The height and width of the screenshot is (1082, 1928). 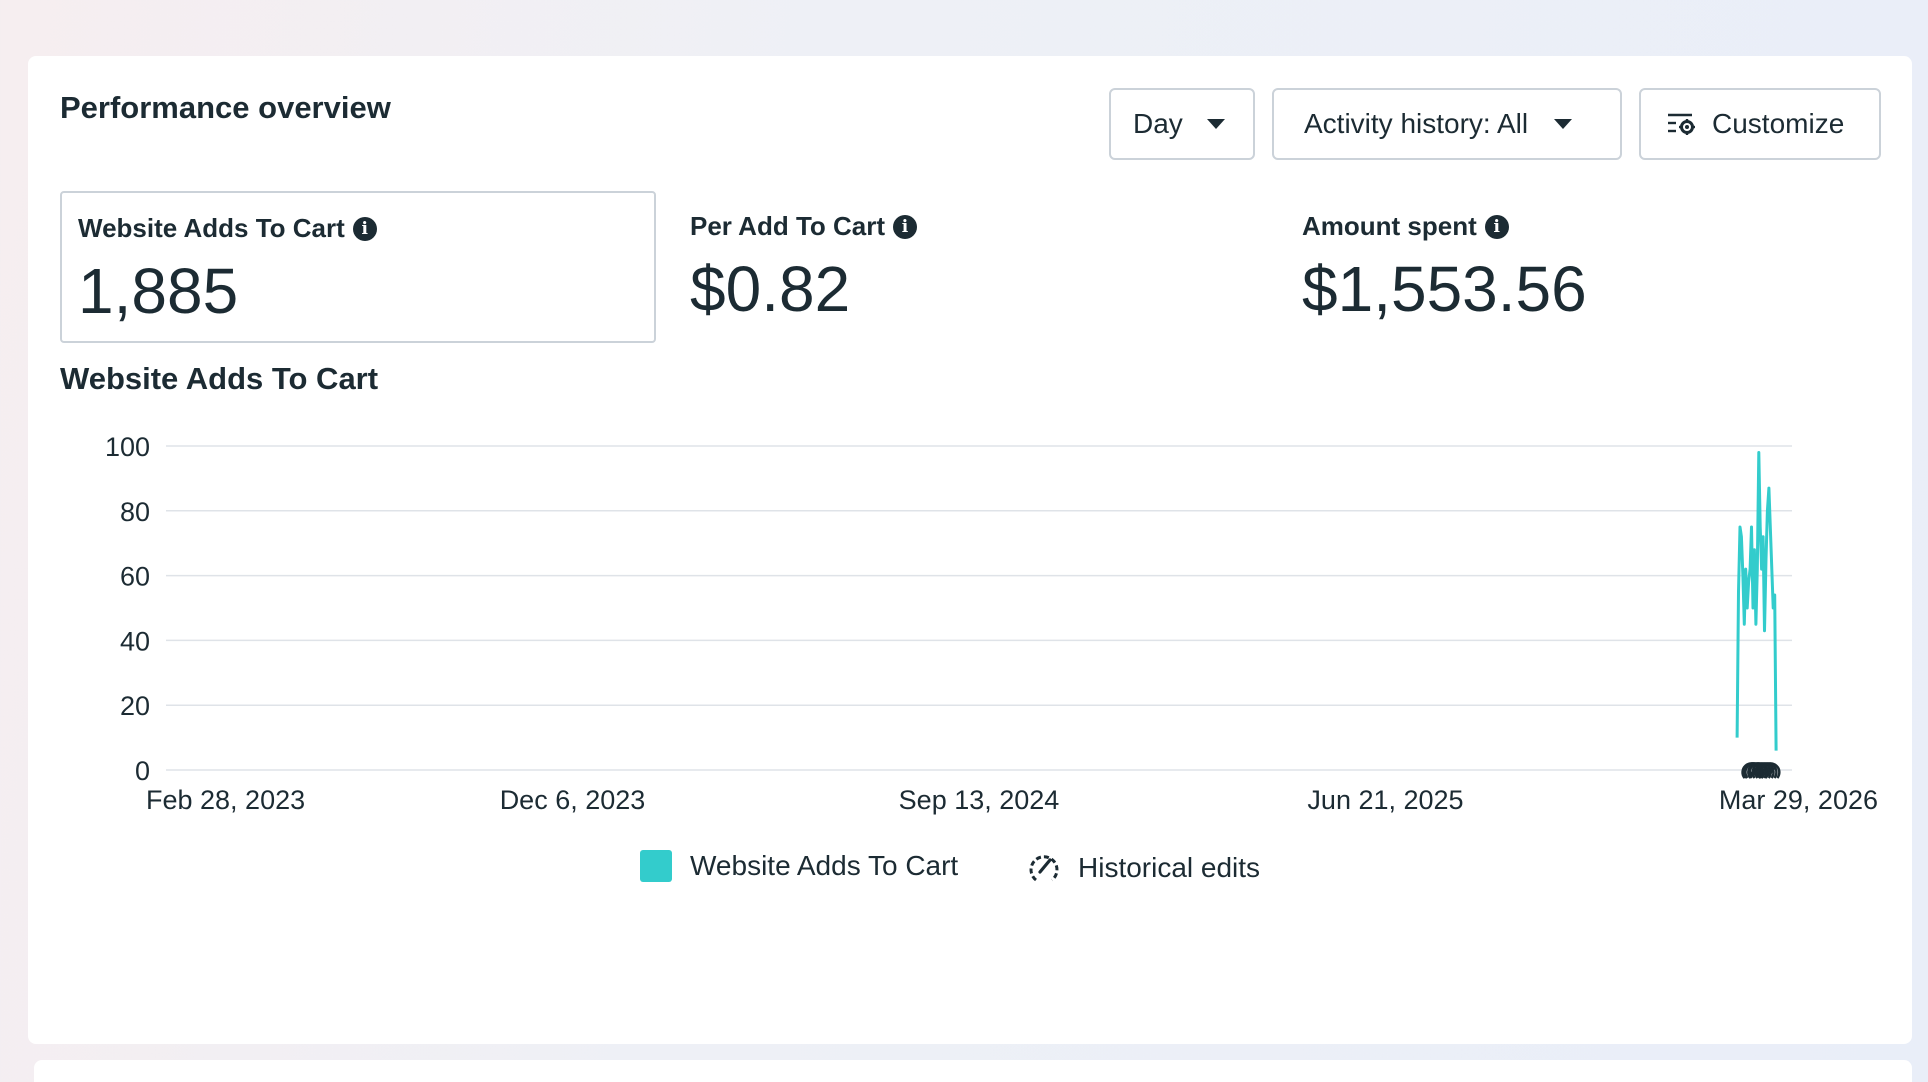 I want to click on x-tick-label: Jun 21, 2025, so click(x=1385, y=800).